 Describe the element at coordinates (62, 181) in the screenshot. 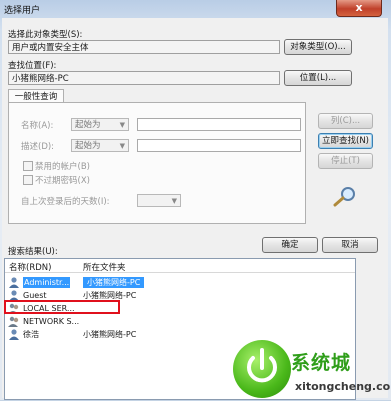

I see `non-expiring-password-label: 不过期密码(X)` at that location.